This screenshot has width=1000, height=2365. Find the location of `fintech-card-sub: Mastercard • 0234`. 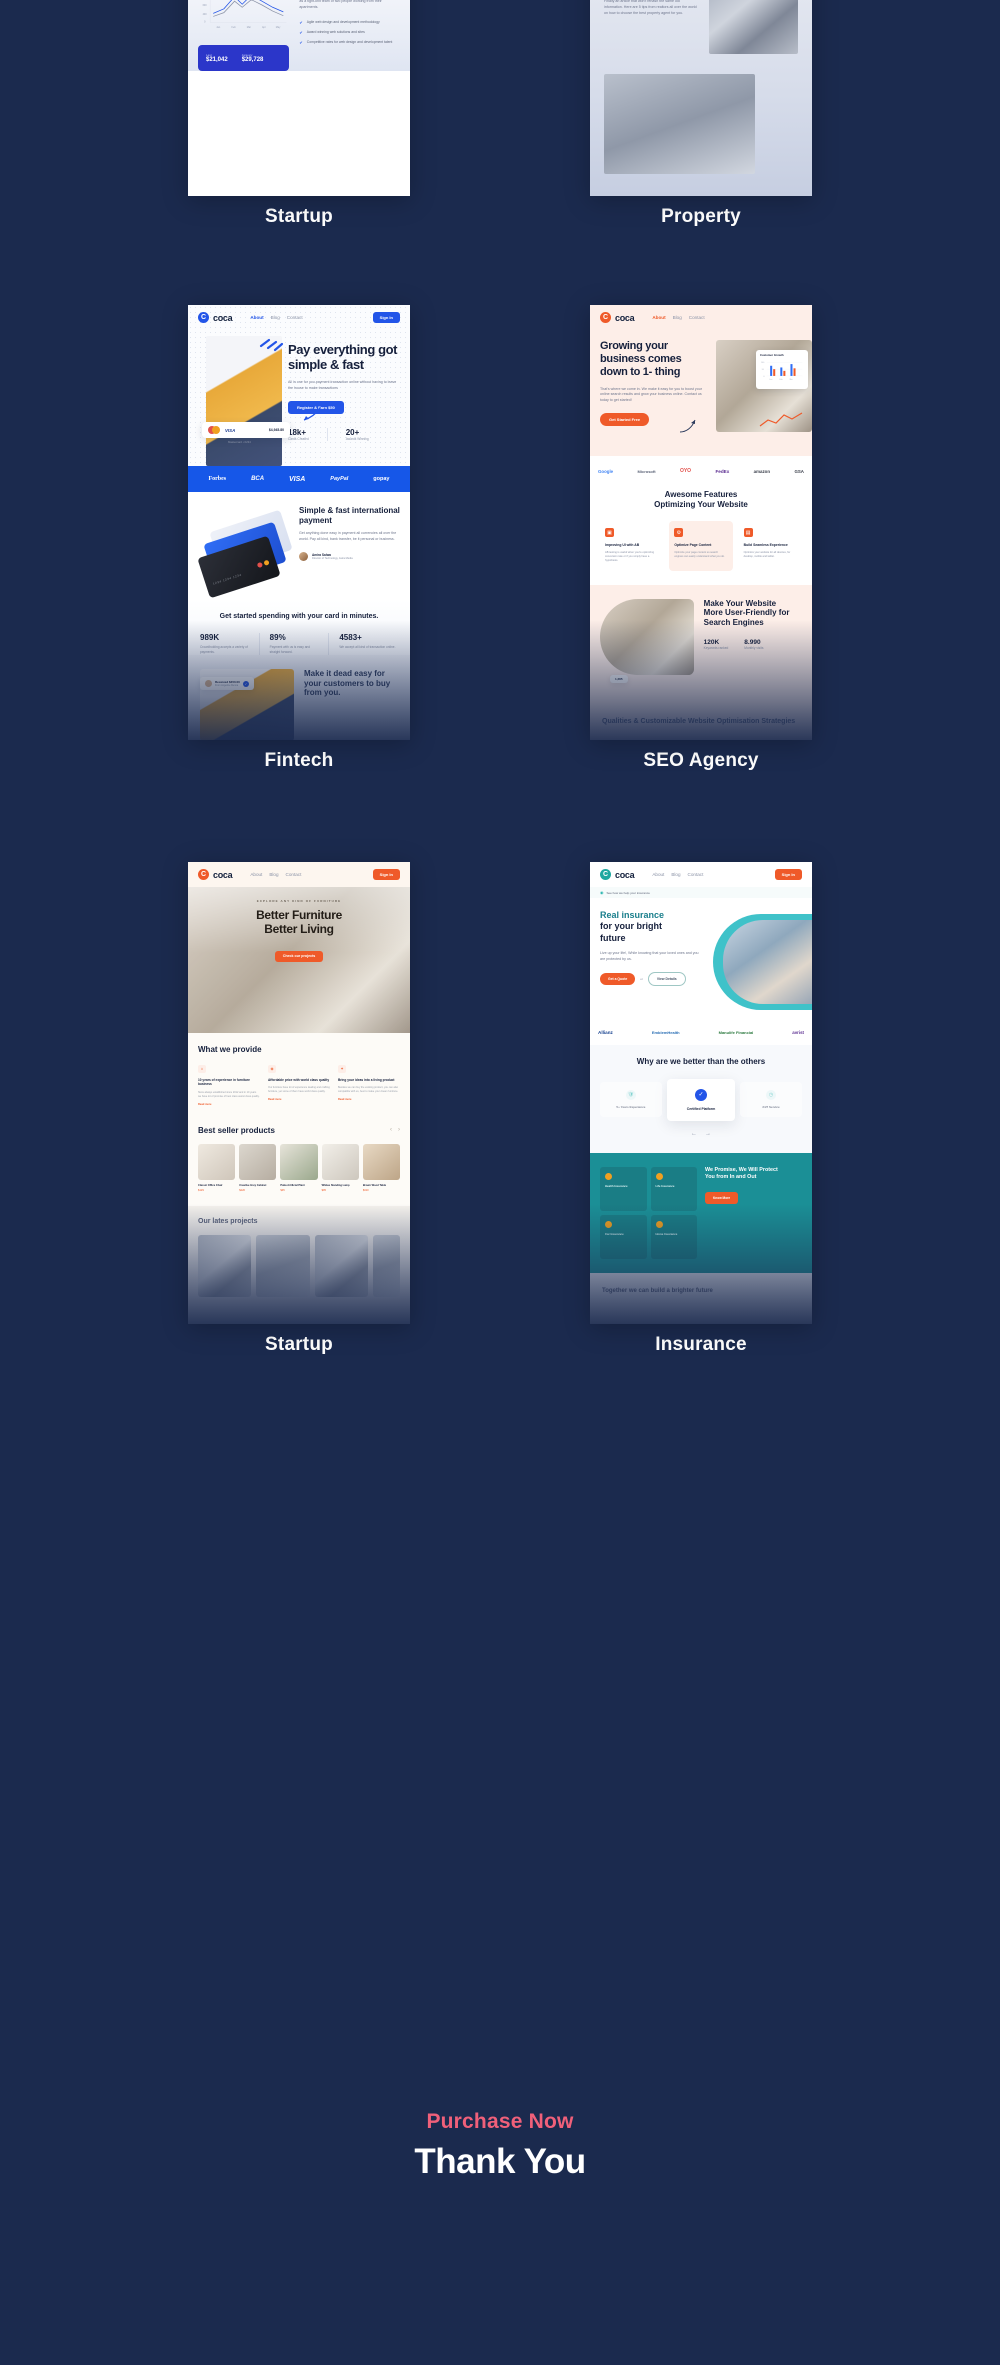

fintech-card-sub: Mastercard • 0234 is located at coordinates (239, 442).